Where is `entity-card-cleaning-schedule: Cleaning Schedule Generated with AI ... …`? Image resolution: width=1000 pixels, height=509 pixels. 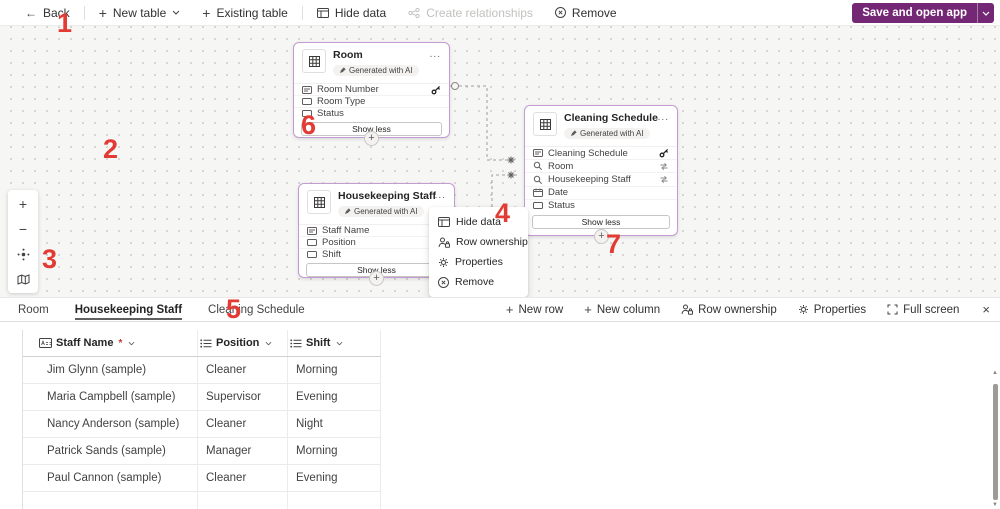
entity-card-cleaning-schedule: Cleaning Schedule Generated with AI ... … is located at coordinates (601, 170).